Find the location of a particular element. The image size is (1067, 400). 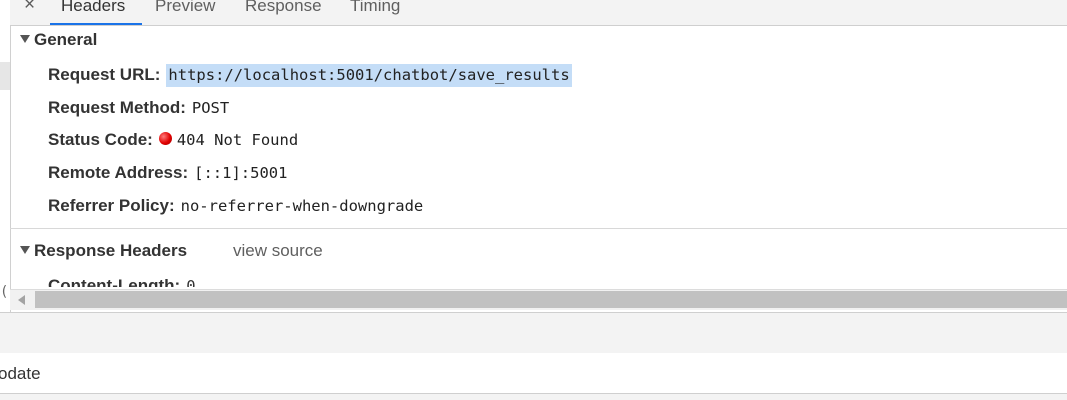

header-row-status-code: Status Code: 404 Not Found is located at coordinates (173, 140).